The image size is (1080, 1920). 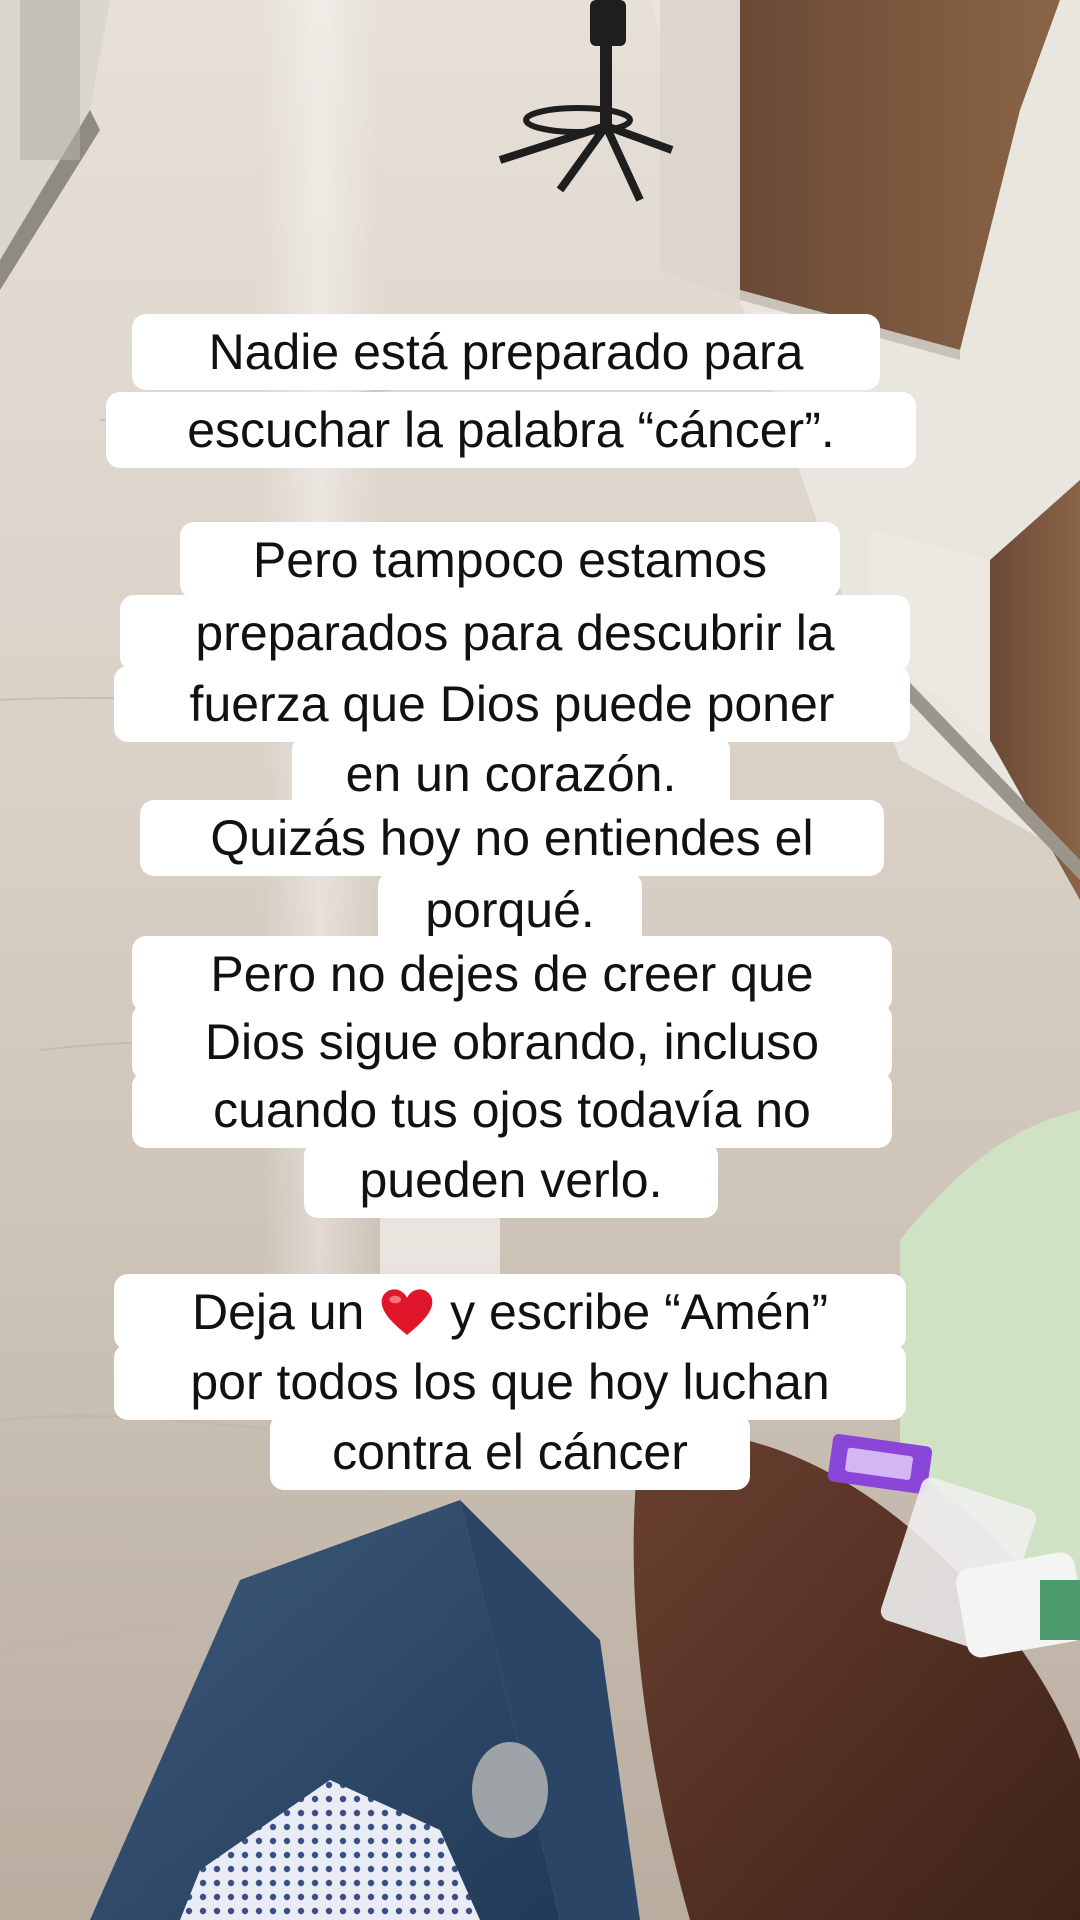 What do you see at coordinates (515, 633) in the screenshot?
I see `caption-line: preparados para descubrir la` at bounding box center [515, 633].